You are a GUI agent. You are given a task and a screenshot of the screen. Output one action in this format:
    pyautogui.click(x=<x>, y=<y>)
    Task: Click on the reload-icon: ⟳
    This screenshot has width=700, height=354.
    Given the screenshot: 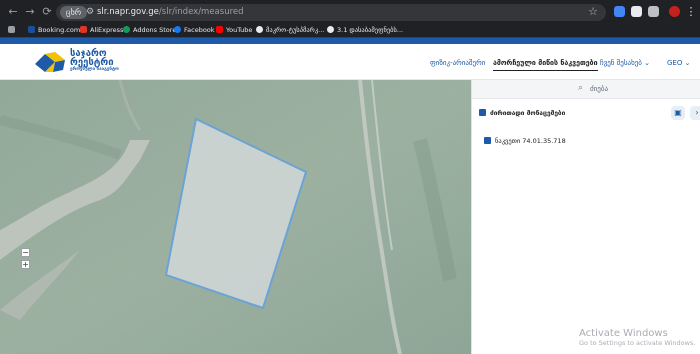 What is the action you would take?
    pyautogui.click(x=47, y=12)
    